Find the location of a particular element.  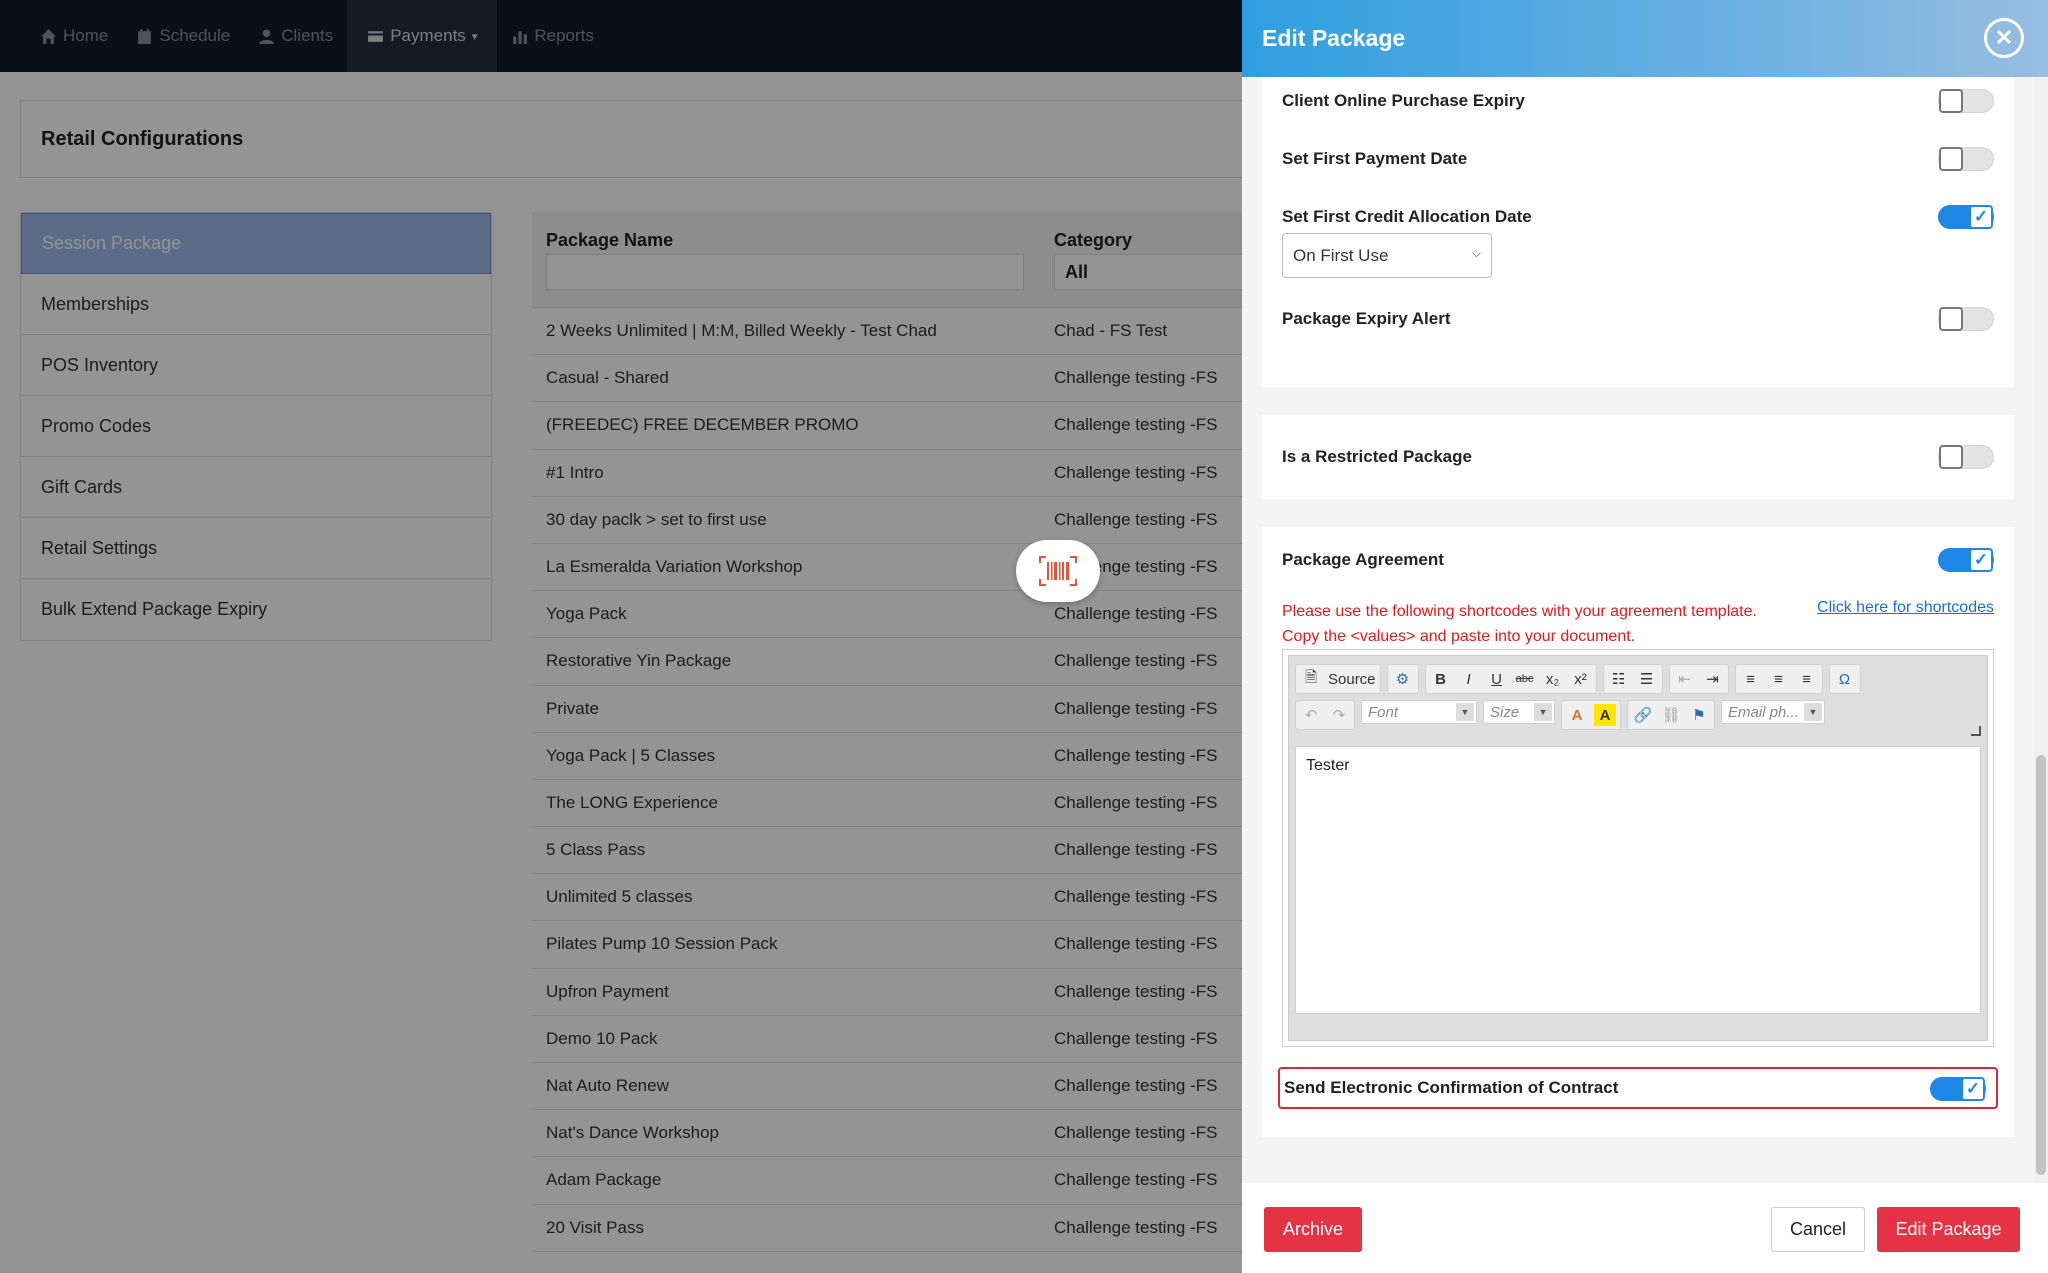

numbered-list-icon: ☷ is located at coordinates (1619, 679).